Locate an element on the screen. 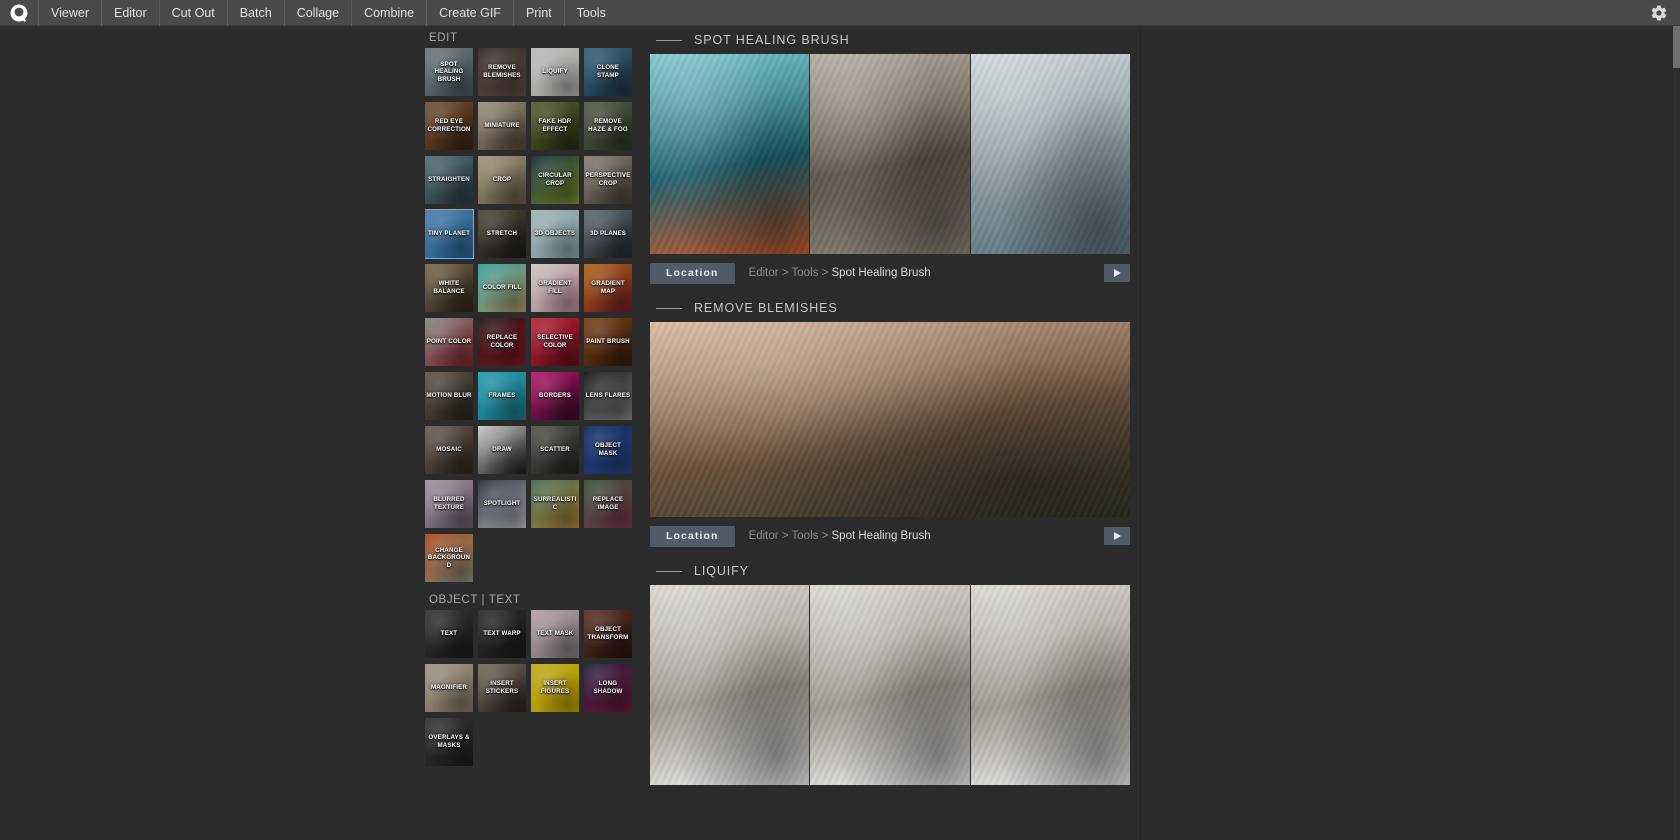 This screenshot has height=840, width=1680. tool-tile-3d-planes: 3D PLANES is located at coordinates (608, 234).